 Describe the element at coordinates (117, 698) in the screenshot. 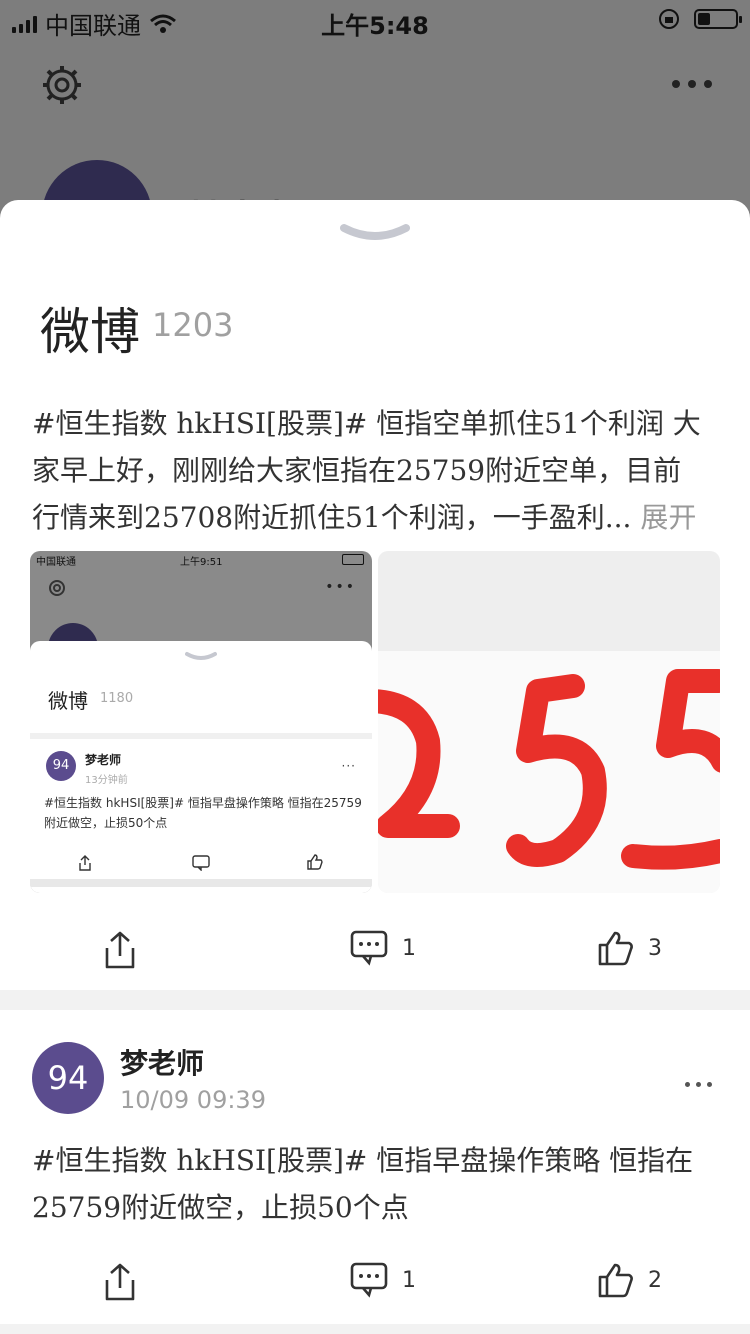

I see `mini-count: 1180` at that location.